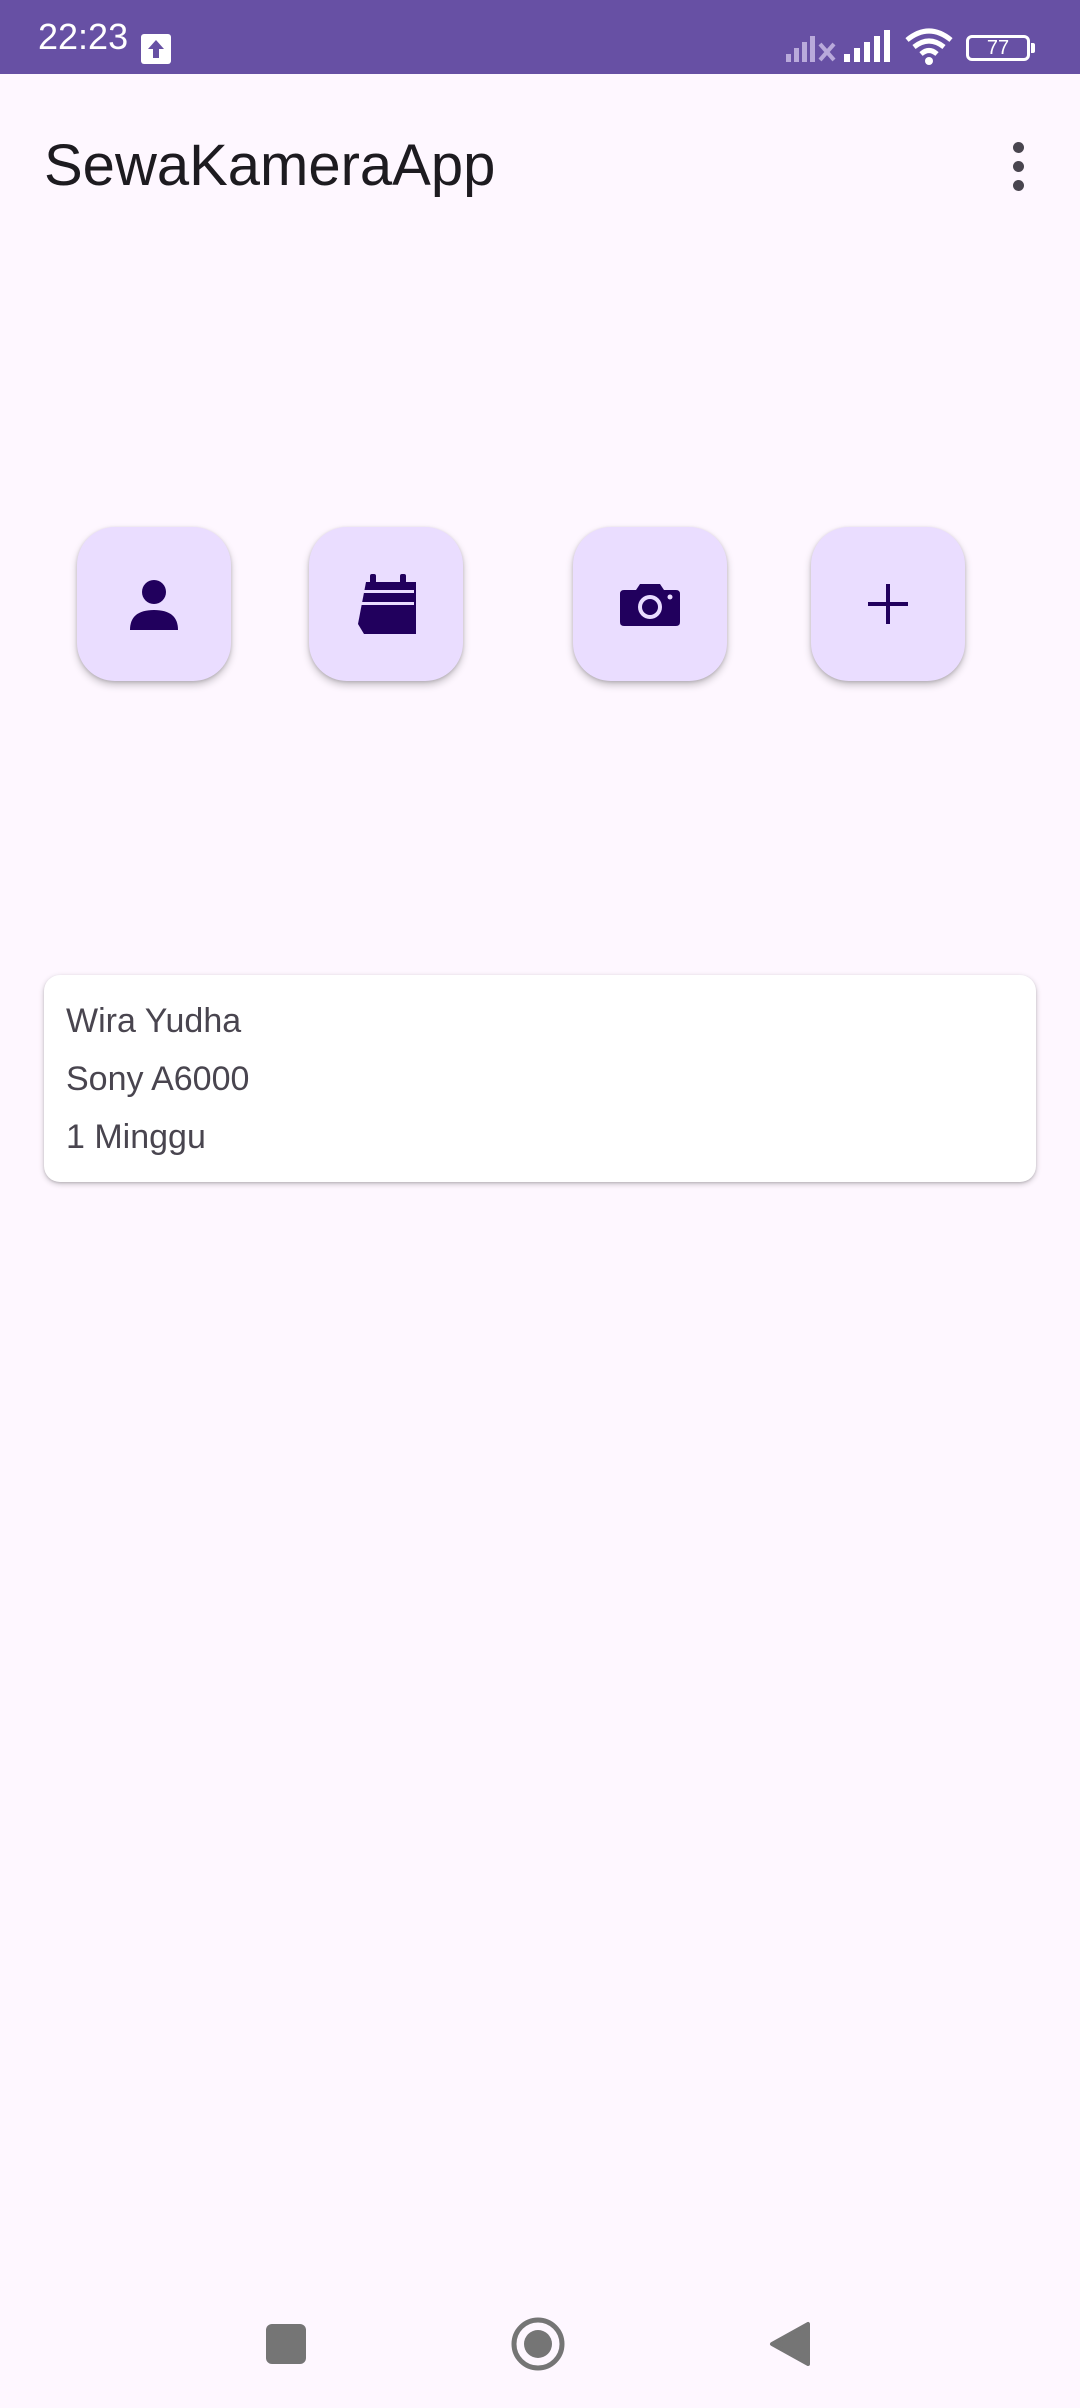 The height and width of the screenshot is (2408, 1080). I want to click on calendar-icon, so click(387, 604).